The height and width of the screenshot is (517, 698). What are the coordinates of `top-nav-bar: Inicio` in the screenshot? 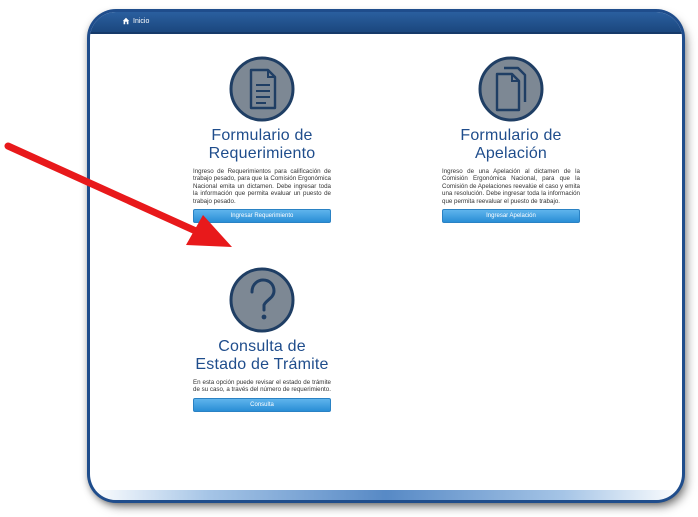 It's located at (386, 23).